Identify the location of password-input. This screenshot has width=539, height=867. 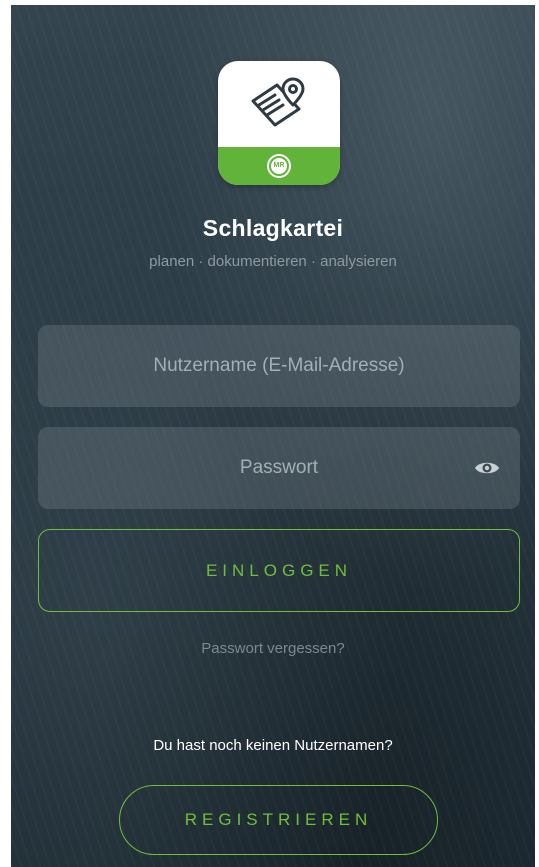
(279, 468).